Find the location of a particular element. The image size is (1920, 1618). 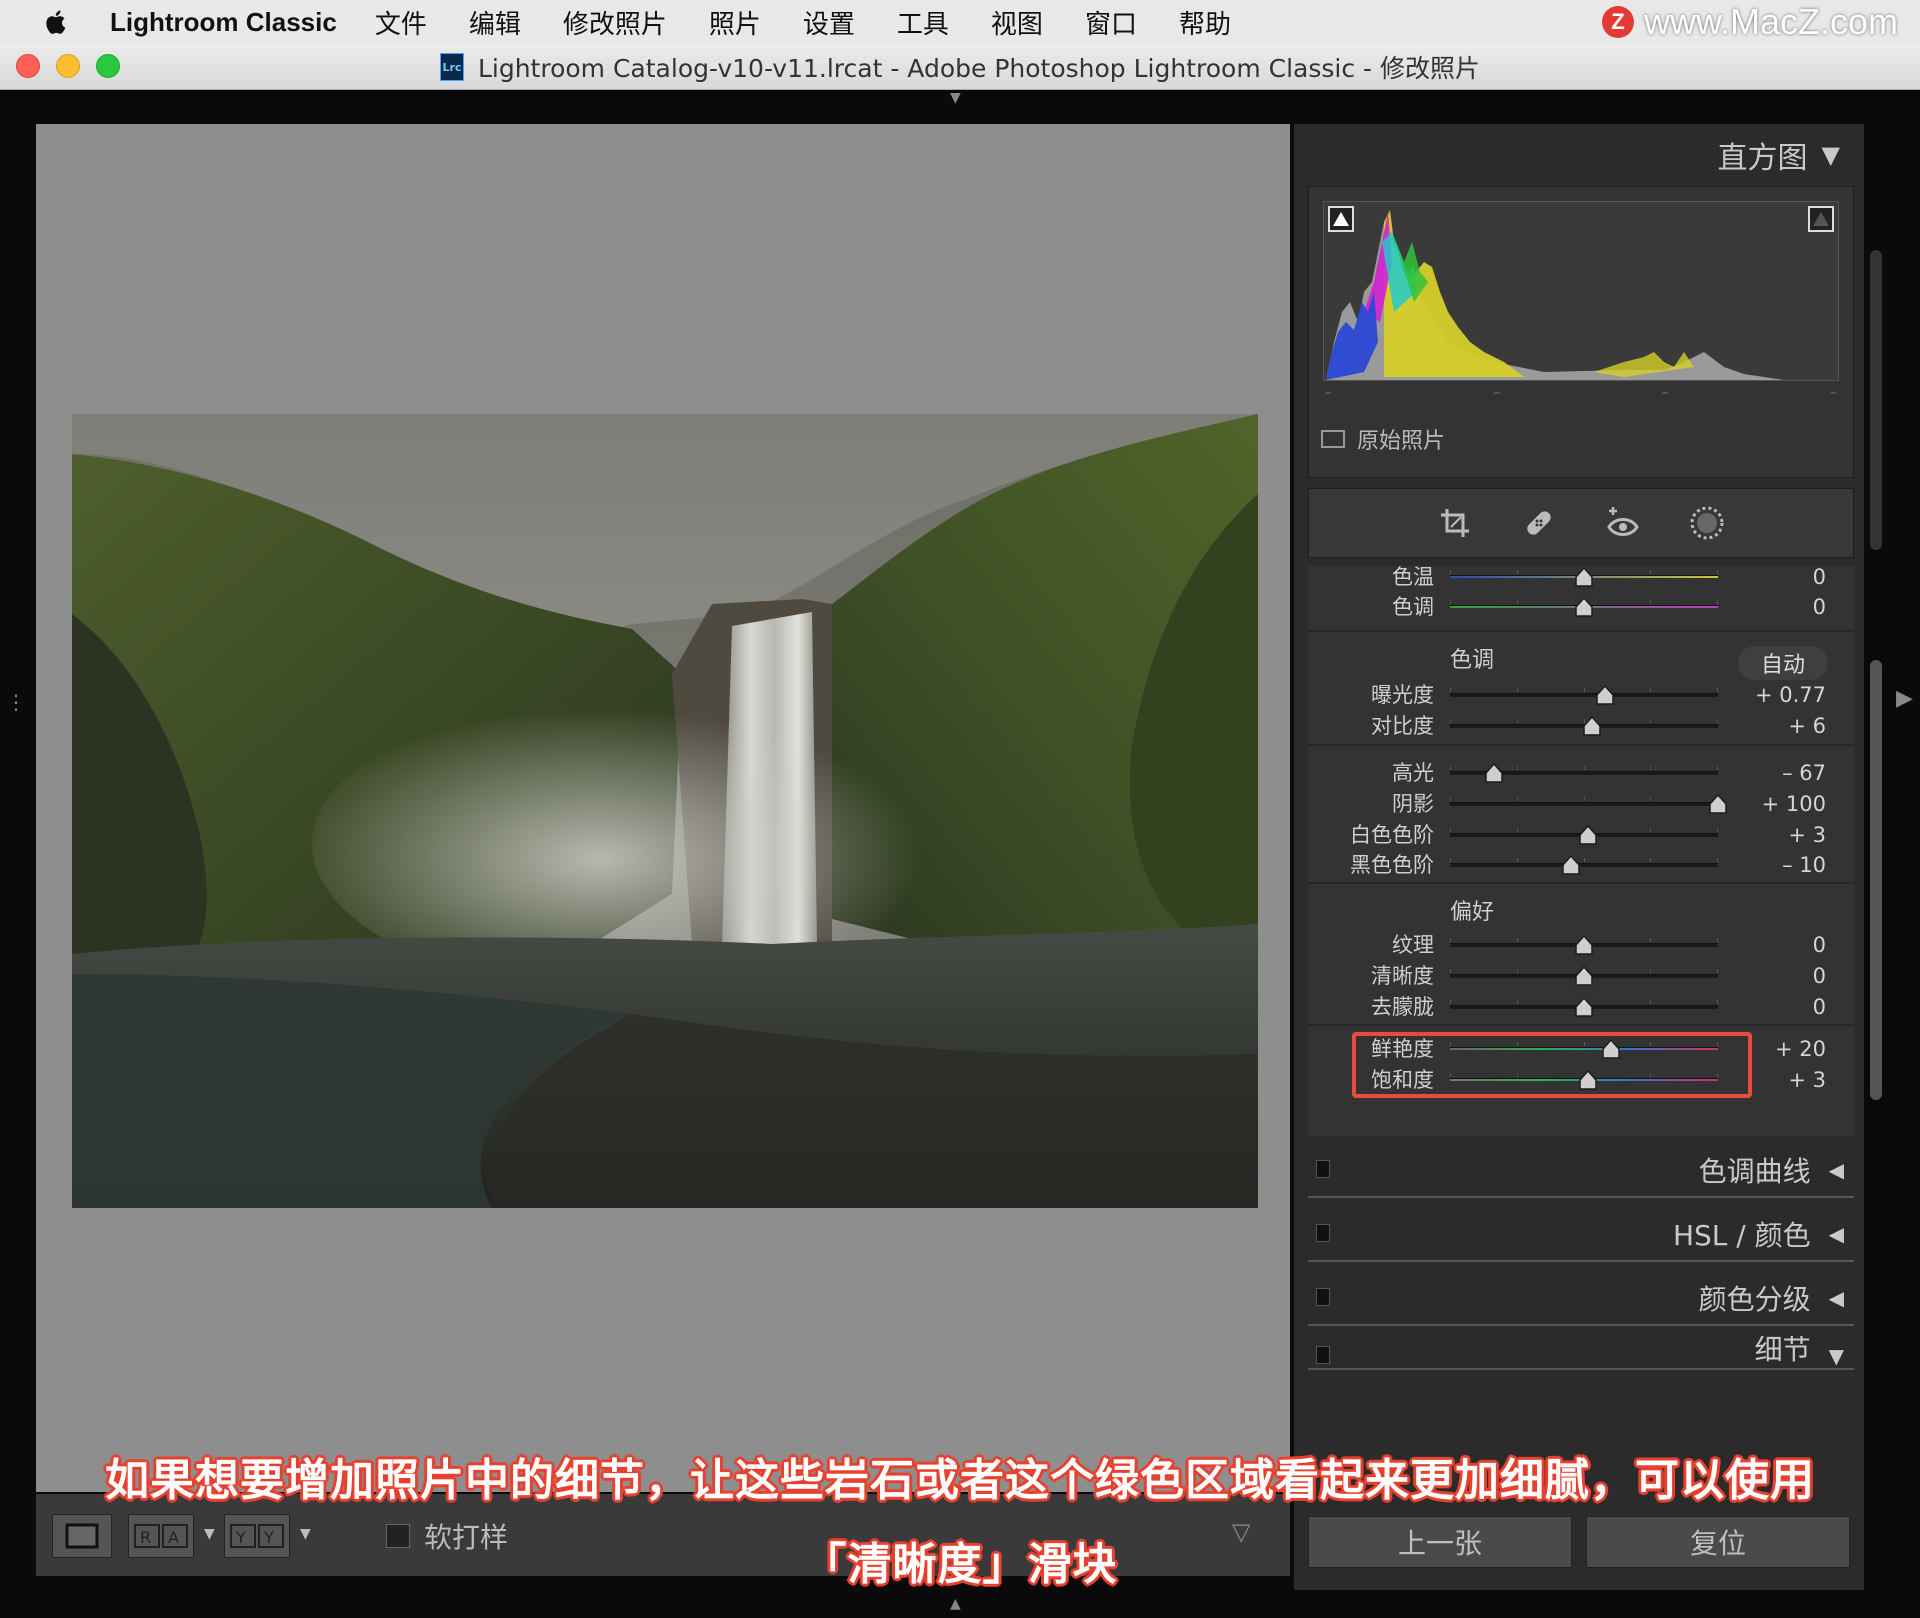

shadow-clipping-indicator-icon is located at coordinates (1341, 219).